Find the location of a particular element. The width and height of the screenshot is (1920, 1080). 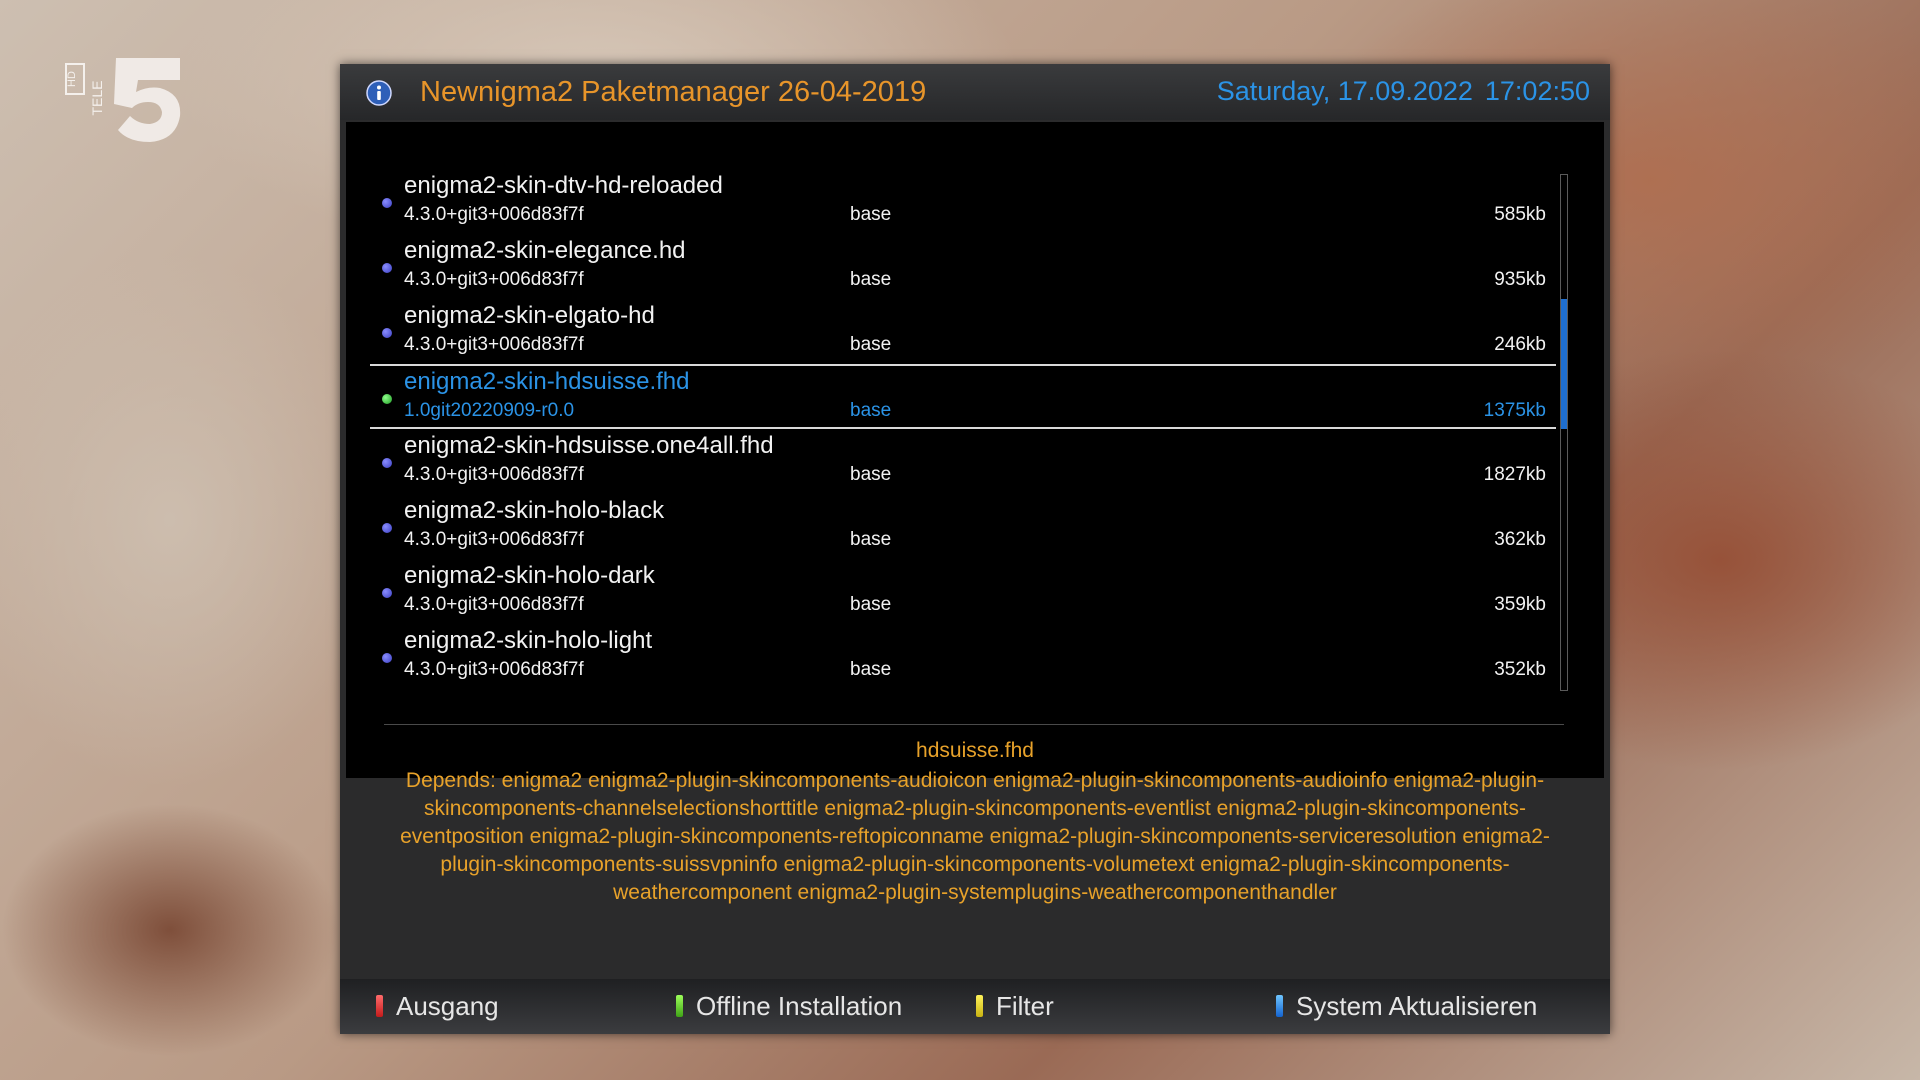

package-size: 585kb is located at coordinates (1520, 214).